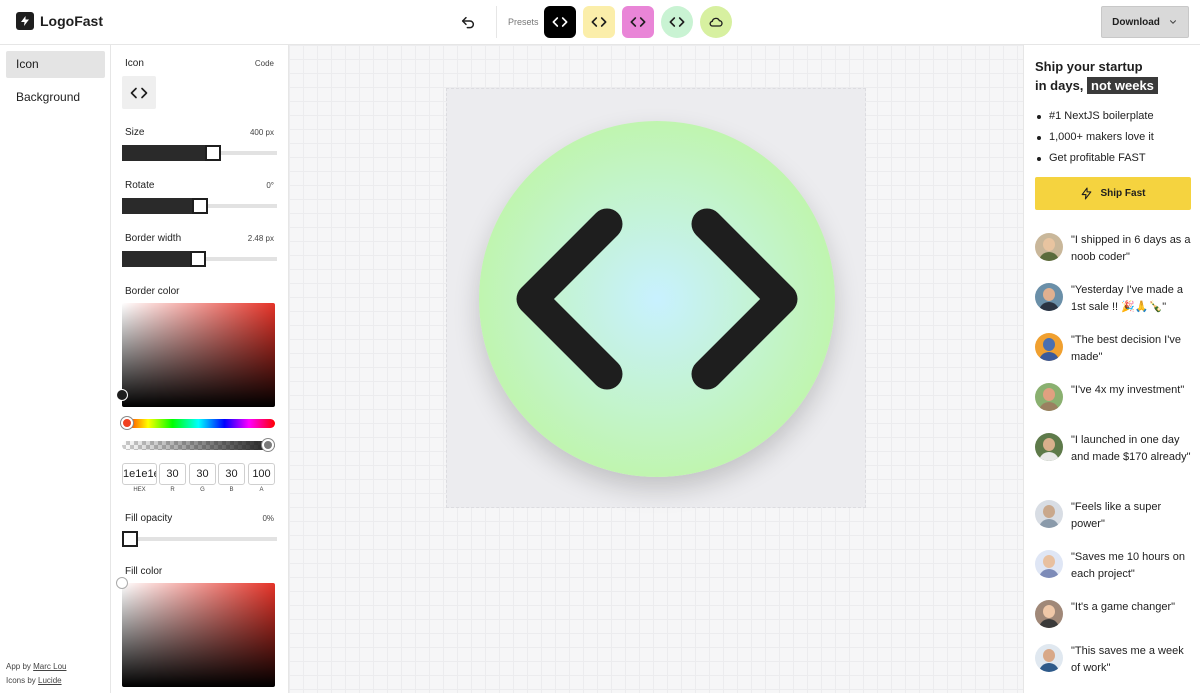 Image resolution: width=1200 pixels, height=693 pixels. I want to click on testimonial: "I shipped in 6 days as a noob coder", so click(1115, 249).